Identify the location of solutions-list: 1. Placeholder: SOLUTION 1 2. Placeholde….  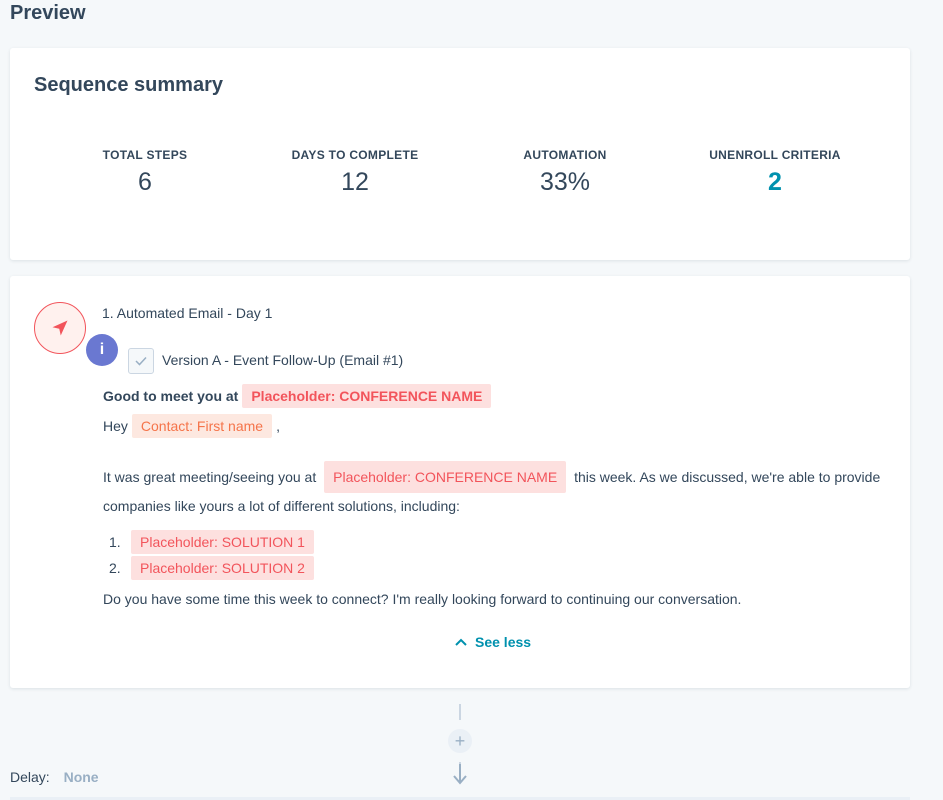
(498, 555).